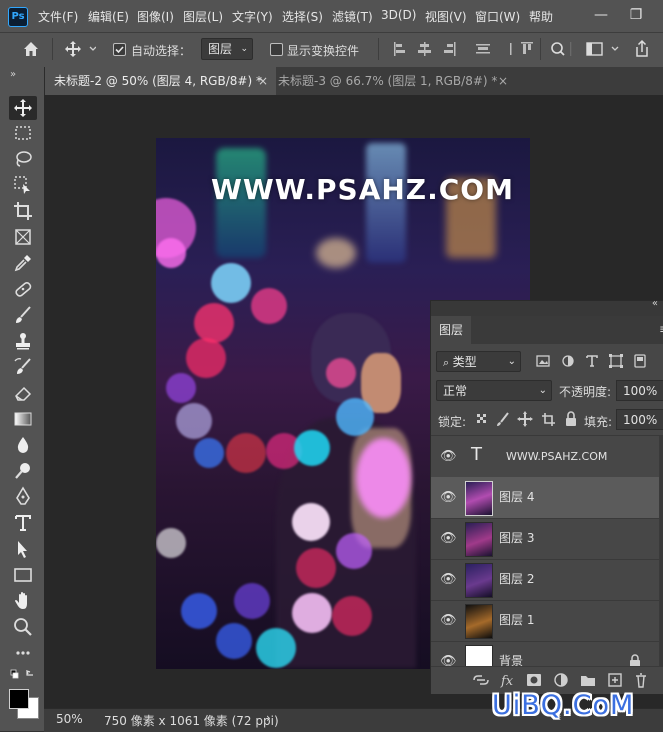  I want to click on collapse-chevron-icon: », so click(13, 74).